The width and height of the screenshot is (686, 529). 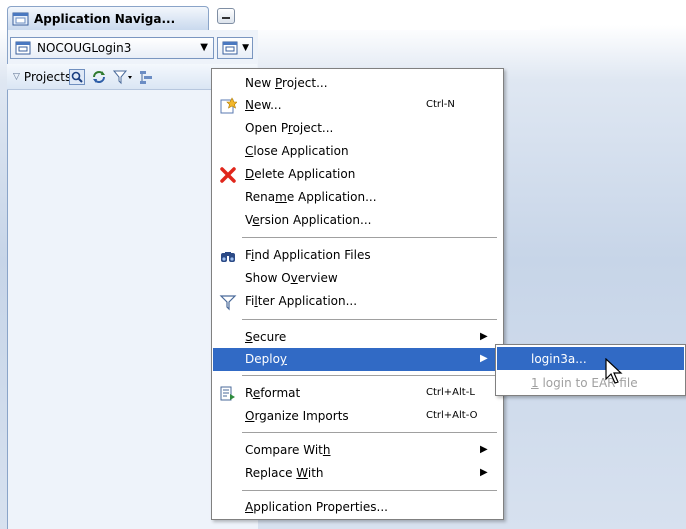 What do you see at coordinates (357, 416) in the screenshot?
I see `menu-item-organize-imports: Organize Imports Ctrl+Alt-O` at bounding box center [357, 416].